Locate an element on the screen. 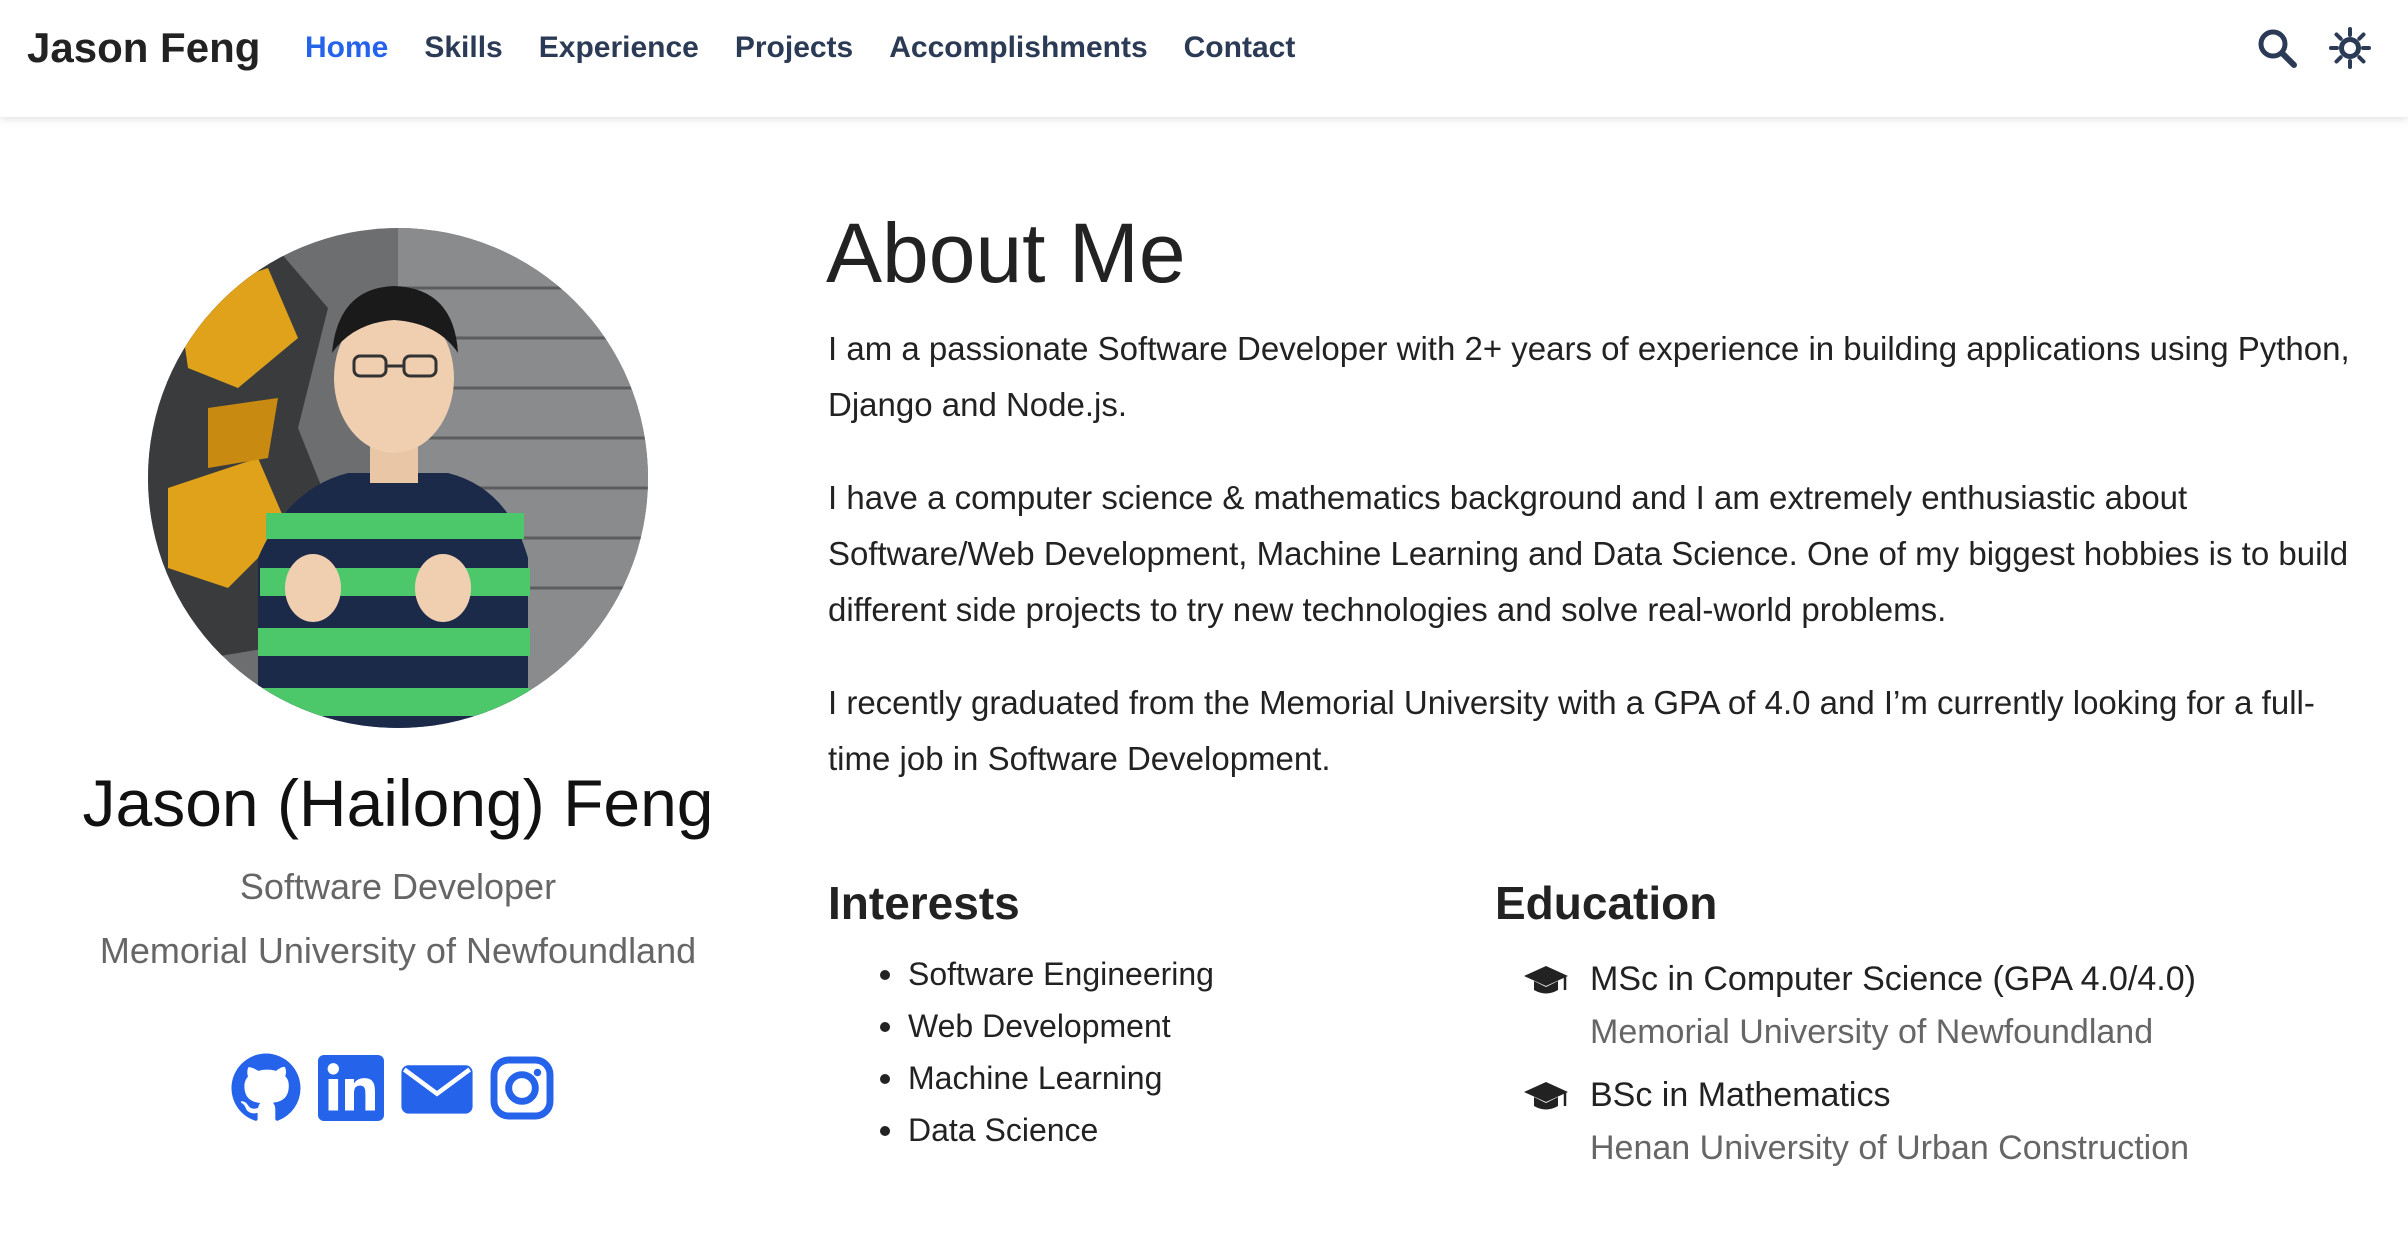 This screenshot has width=2408, height=1250. profile-role: Software Developer is located at coordinates (398, 886).